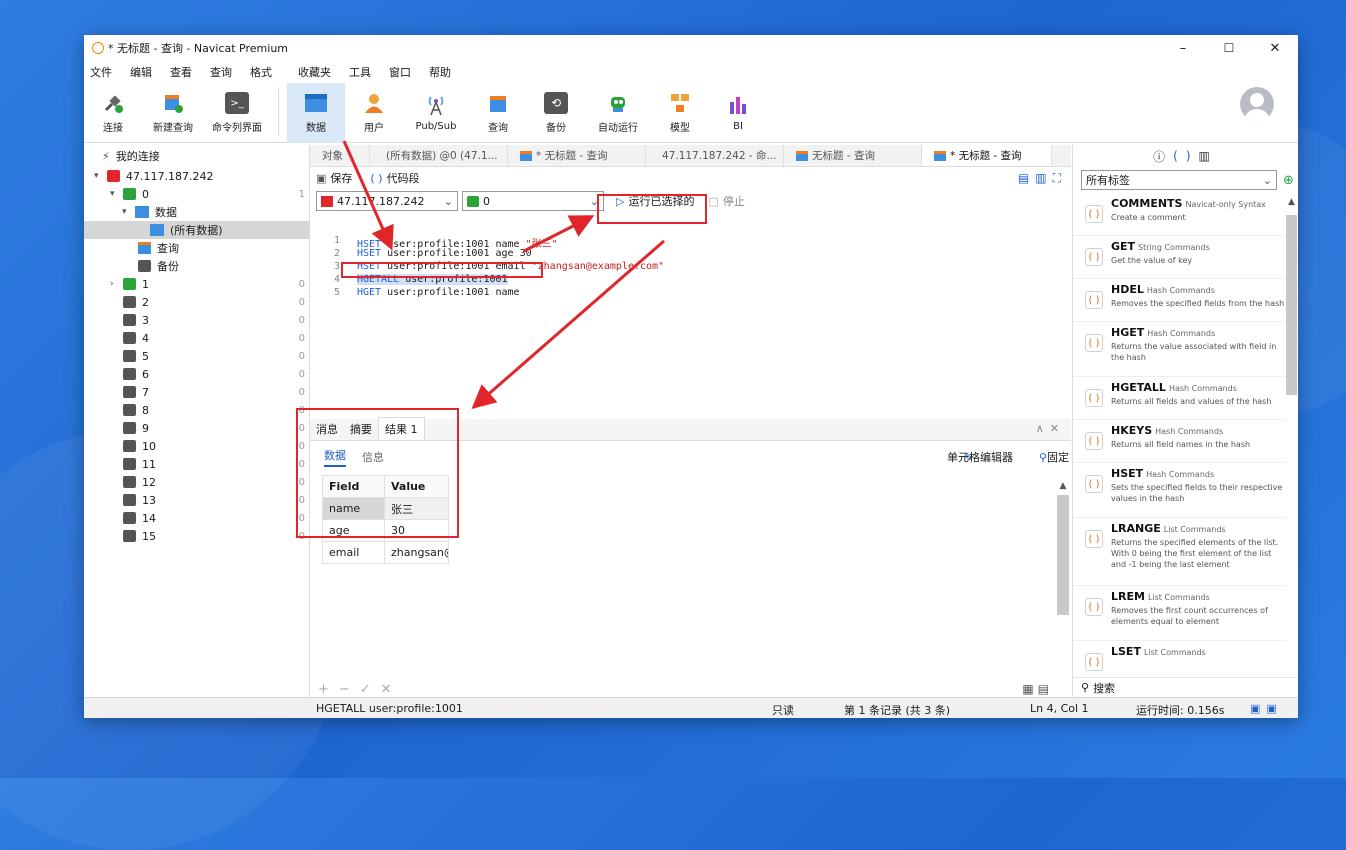 The width and height of the screenshot is (1346, 850). I want to click on snippet-icon: ( ), so click(1094, 607).